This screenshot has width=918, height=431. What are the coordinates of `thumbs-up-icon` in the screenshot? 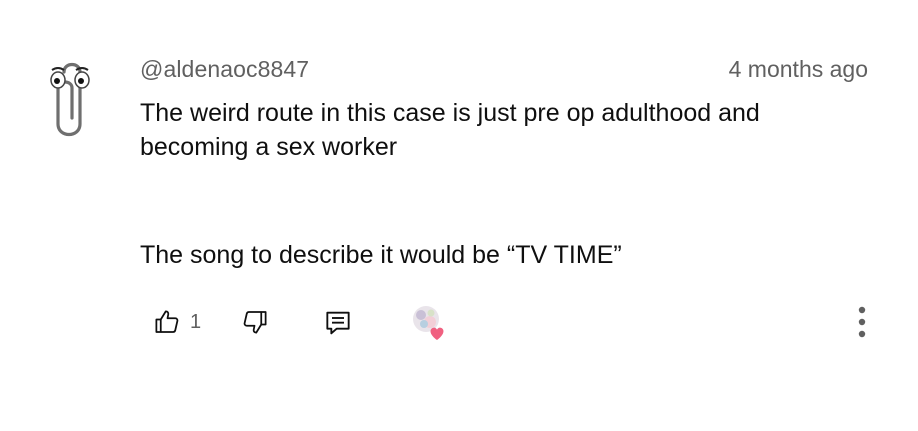 It's located at (167, 321).